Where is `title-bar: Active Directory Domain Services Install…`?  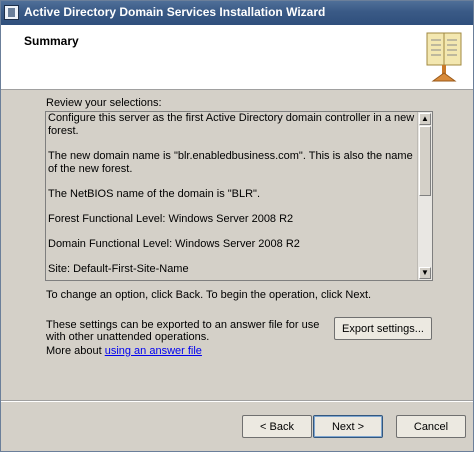 title-bar: Active Directory Domain Services Install… is located at coordinates (237, 13).